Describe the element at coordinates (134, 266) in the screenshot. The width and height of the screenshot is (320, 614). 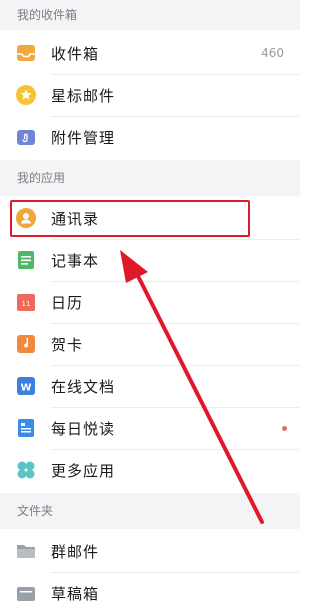
I see `arrow-head` at that location.